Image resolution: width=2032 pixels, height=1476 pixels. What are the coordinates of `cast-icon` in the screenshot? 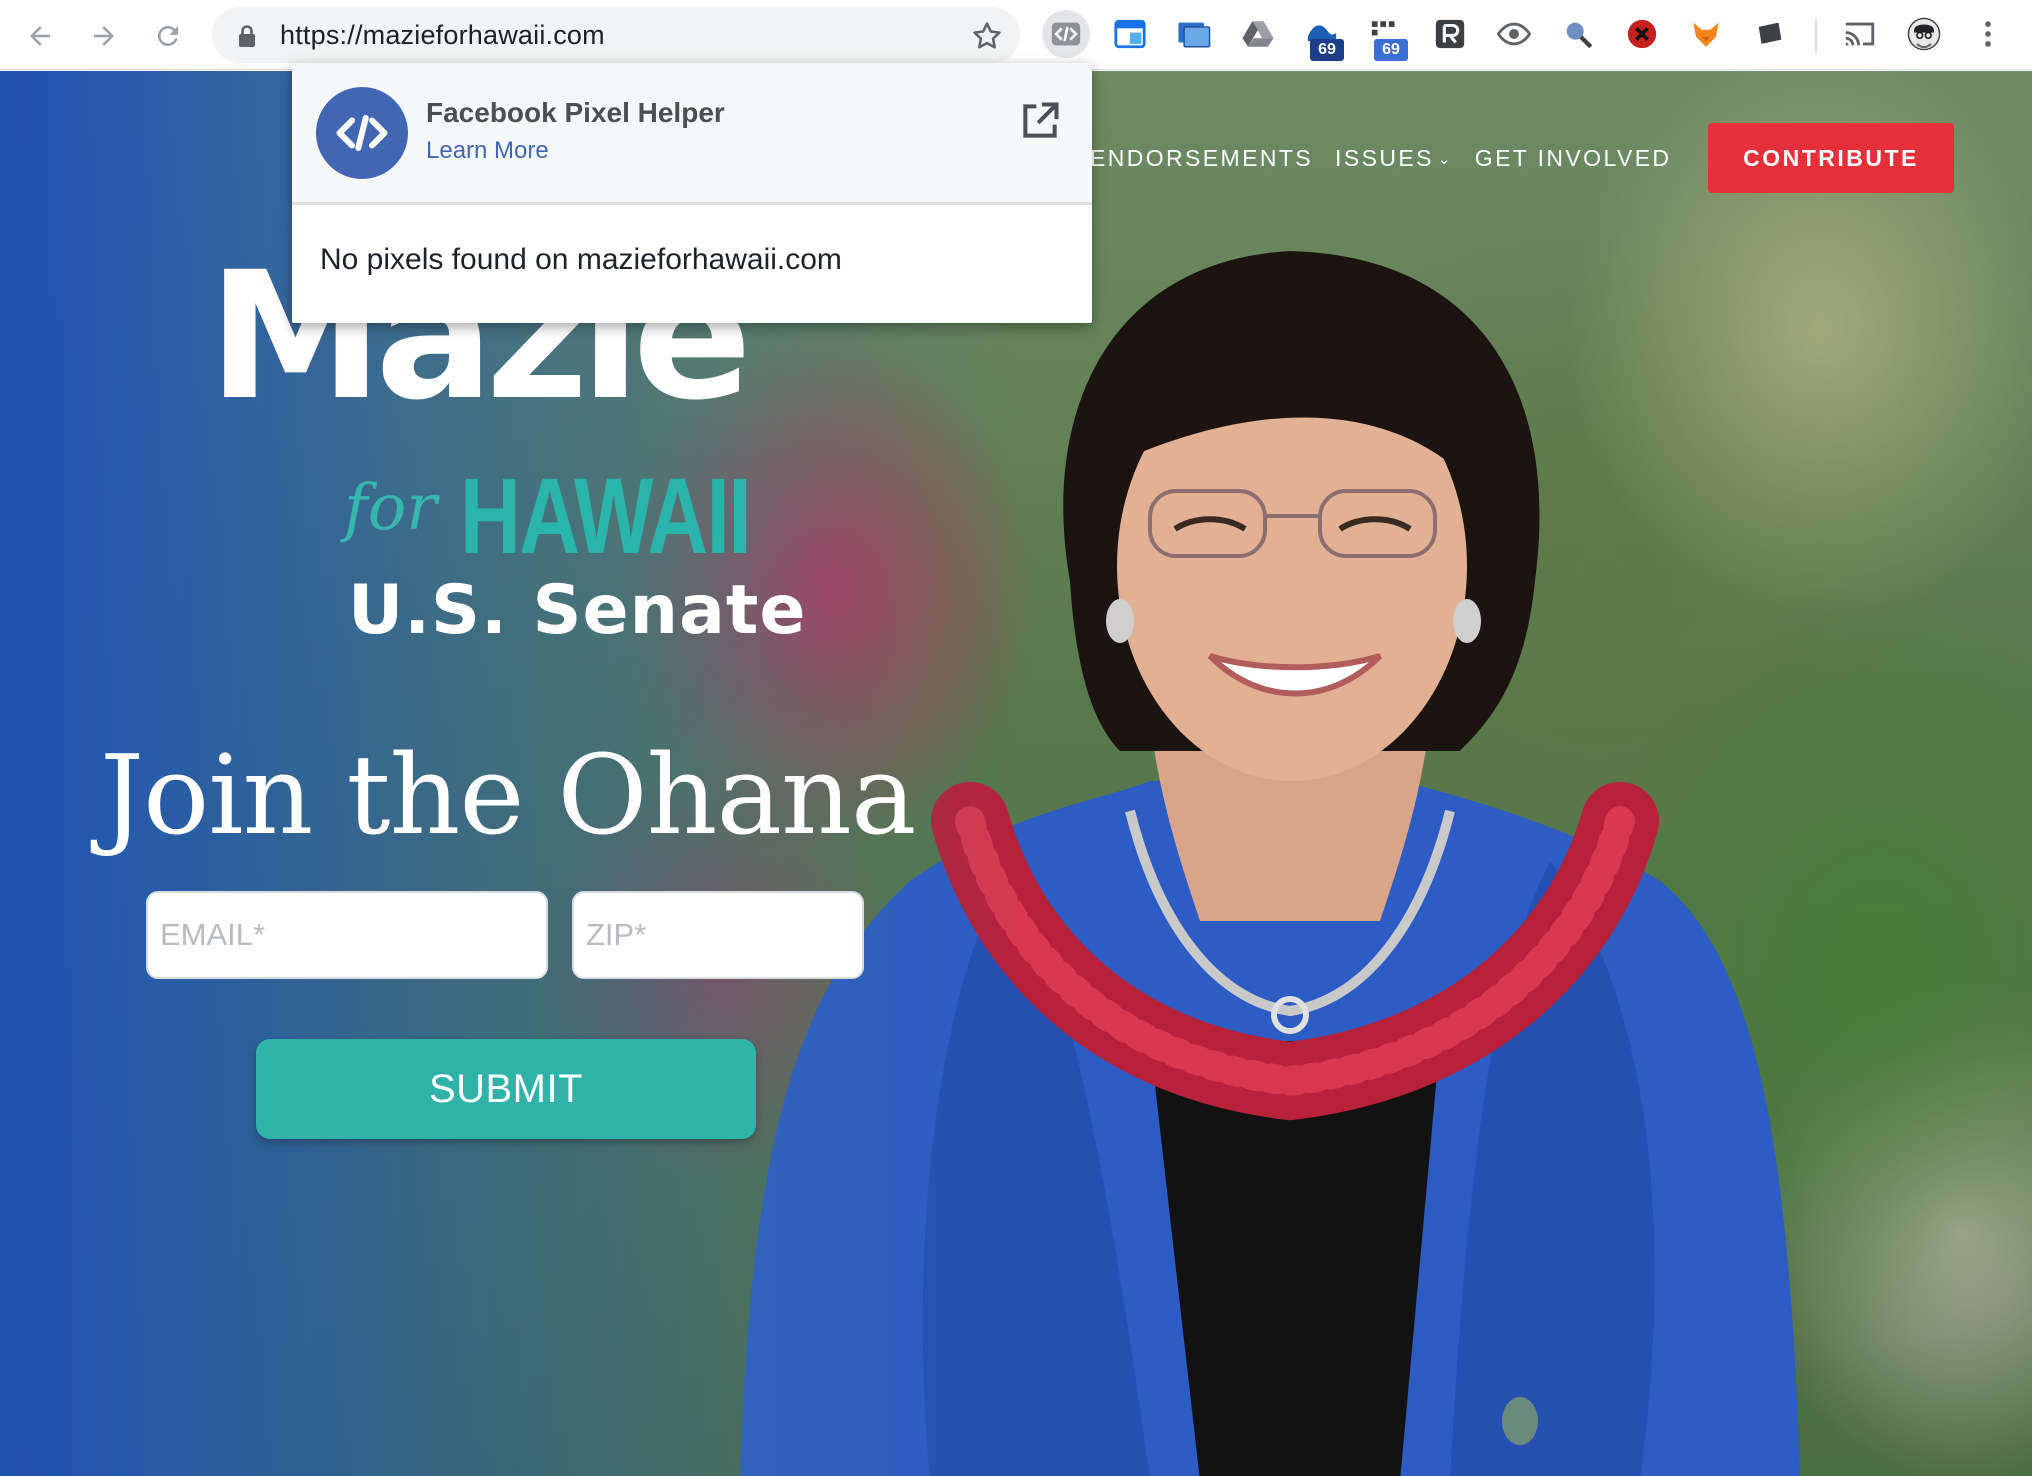 It's located at (1860, 34).